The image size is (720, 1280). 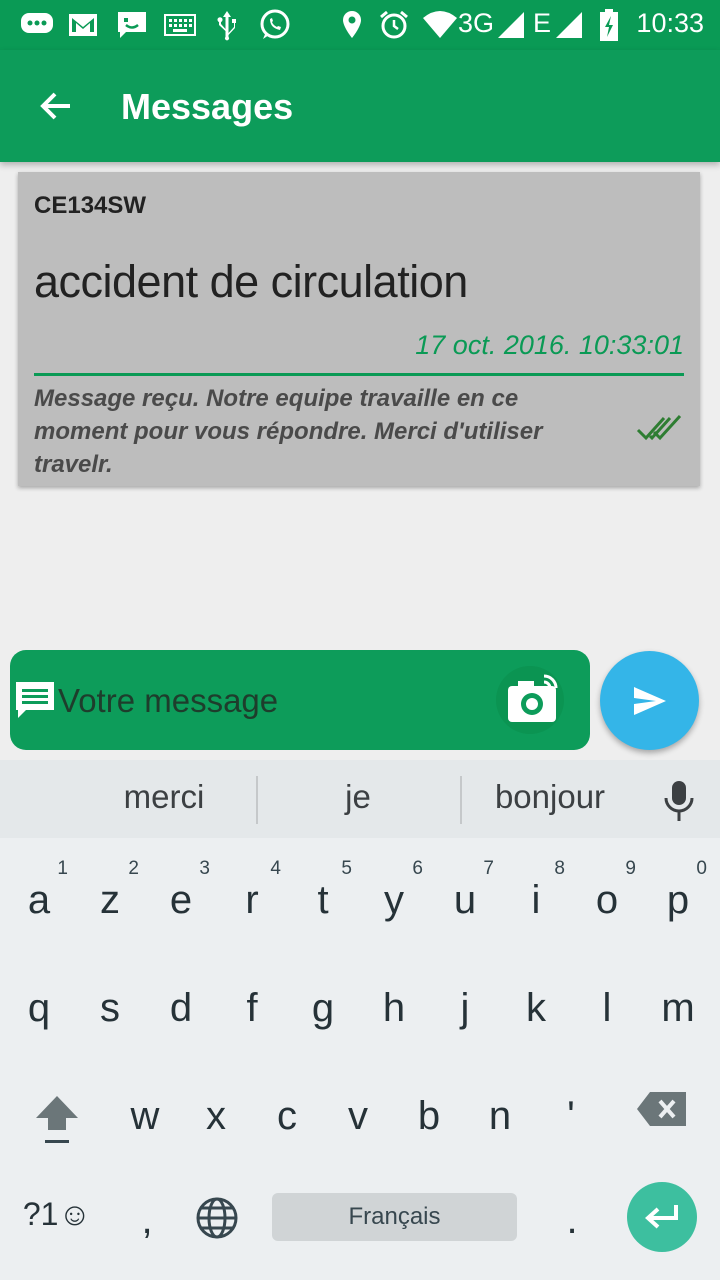 What do you see at coordinates (110, 1015) in the screenshot?
I see `key-s: s` at bounding box center [110, 1015].